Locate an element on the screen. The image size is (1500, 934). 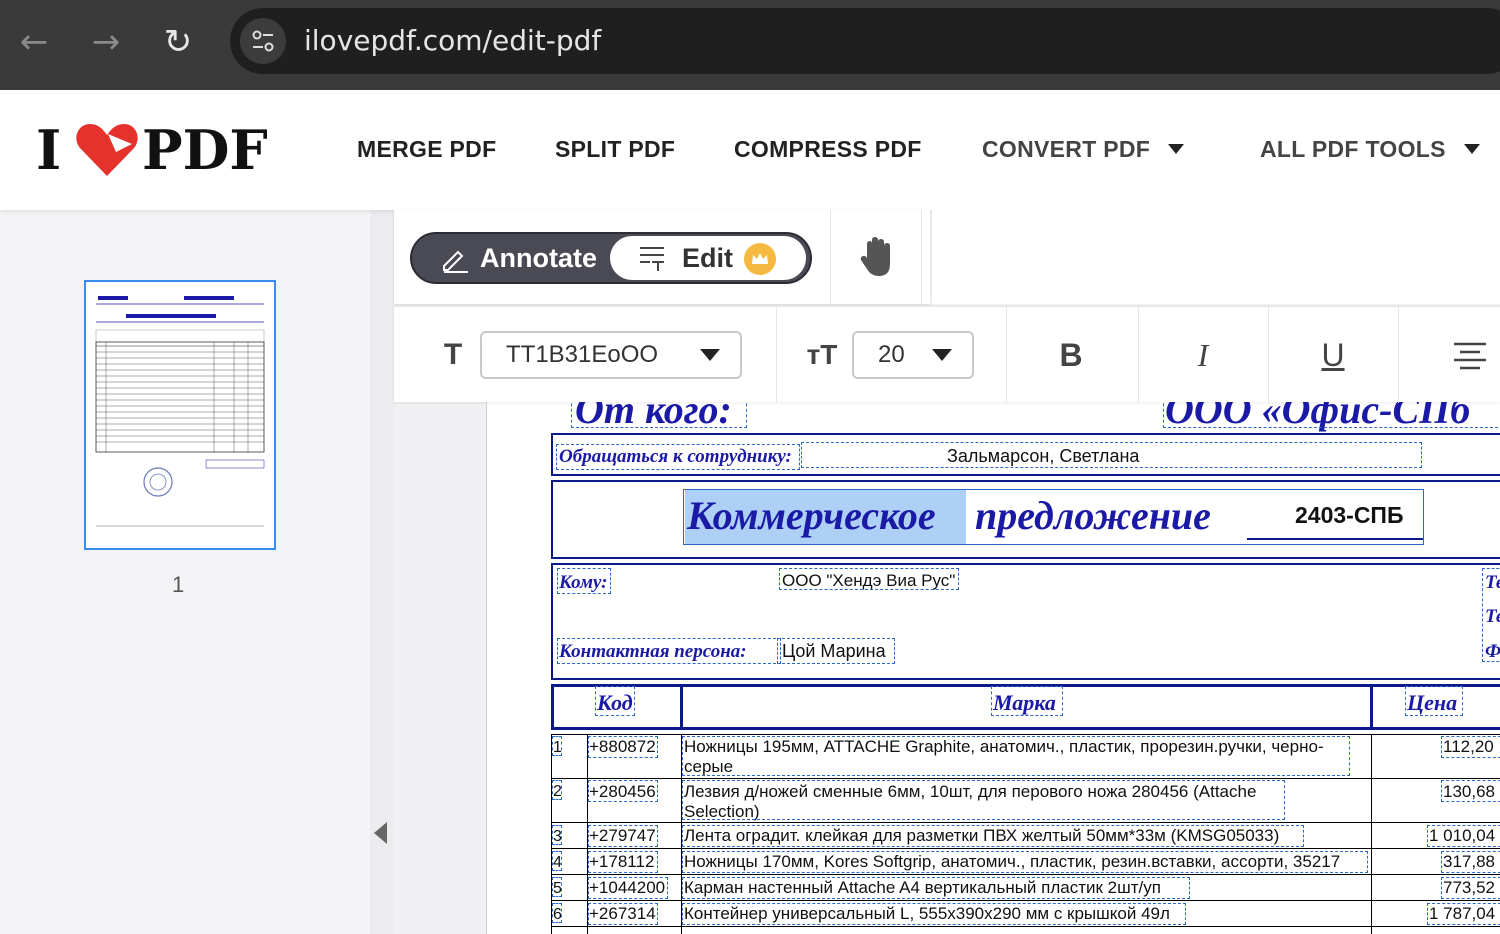
ilovepdf-logo: I PDF is located at coordinates (161, 150).